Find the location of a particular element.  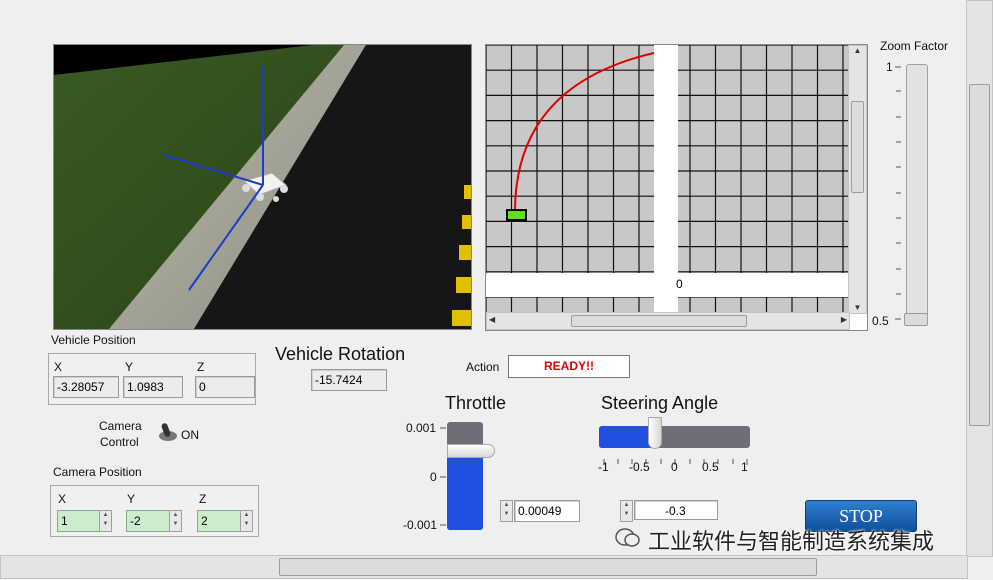

vehicle-position-cluster: X Y Z -3.28057 1.0983 0 is located at coordinates (152, 379).